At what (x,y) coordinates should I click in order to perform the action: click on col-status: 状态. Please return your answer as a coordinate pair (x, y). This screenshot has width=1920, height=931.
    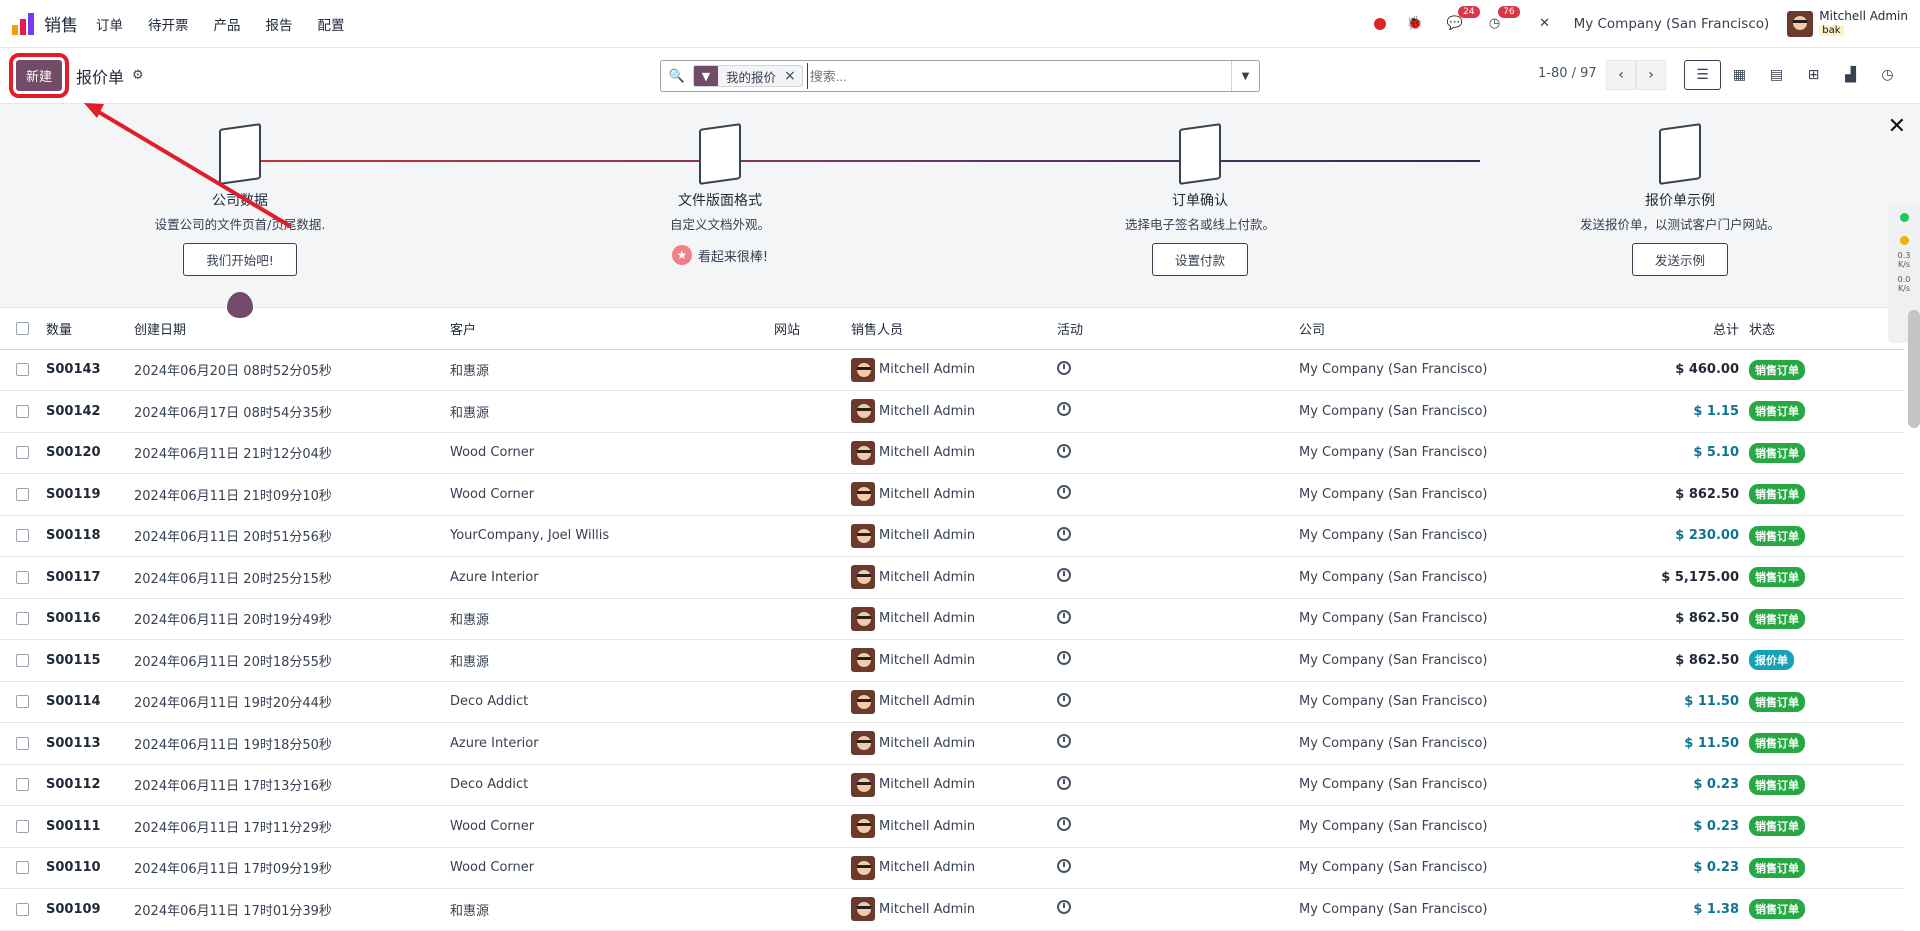
    Looking at the image, I should click on (1826, 329).